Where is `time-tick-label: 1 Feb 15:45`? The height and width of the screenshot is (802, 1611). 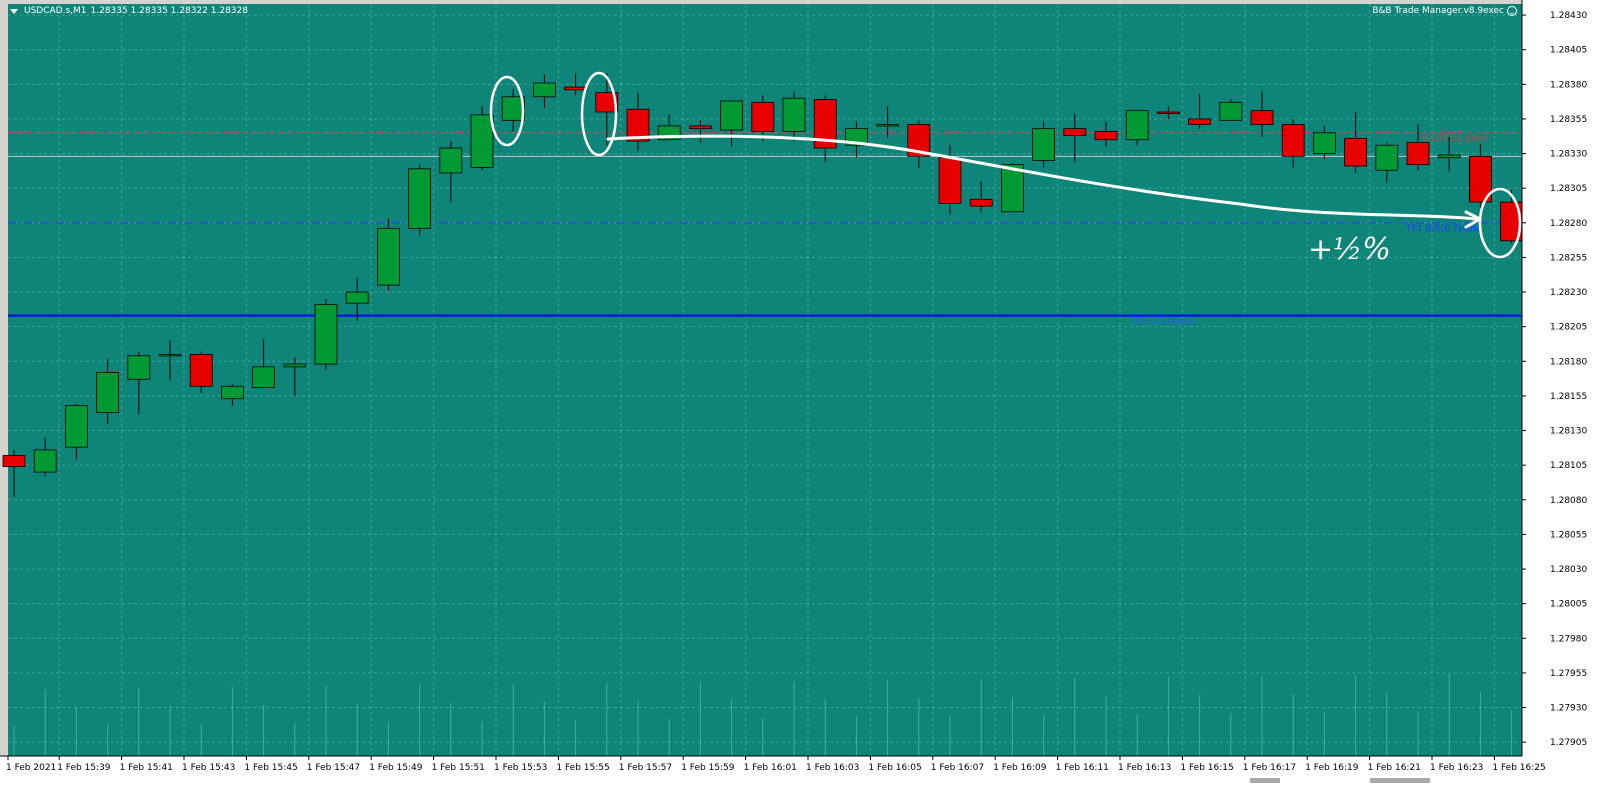
time-tick-label: 1 Feb 15:45 is located at coordinates (270, 768).